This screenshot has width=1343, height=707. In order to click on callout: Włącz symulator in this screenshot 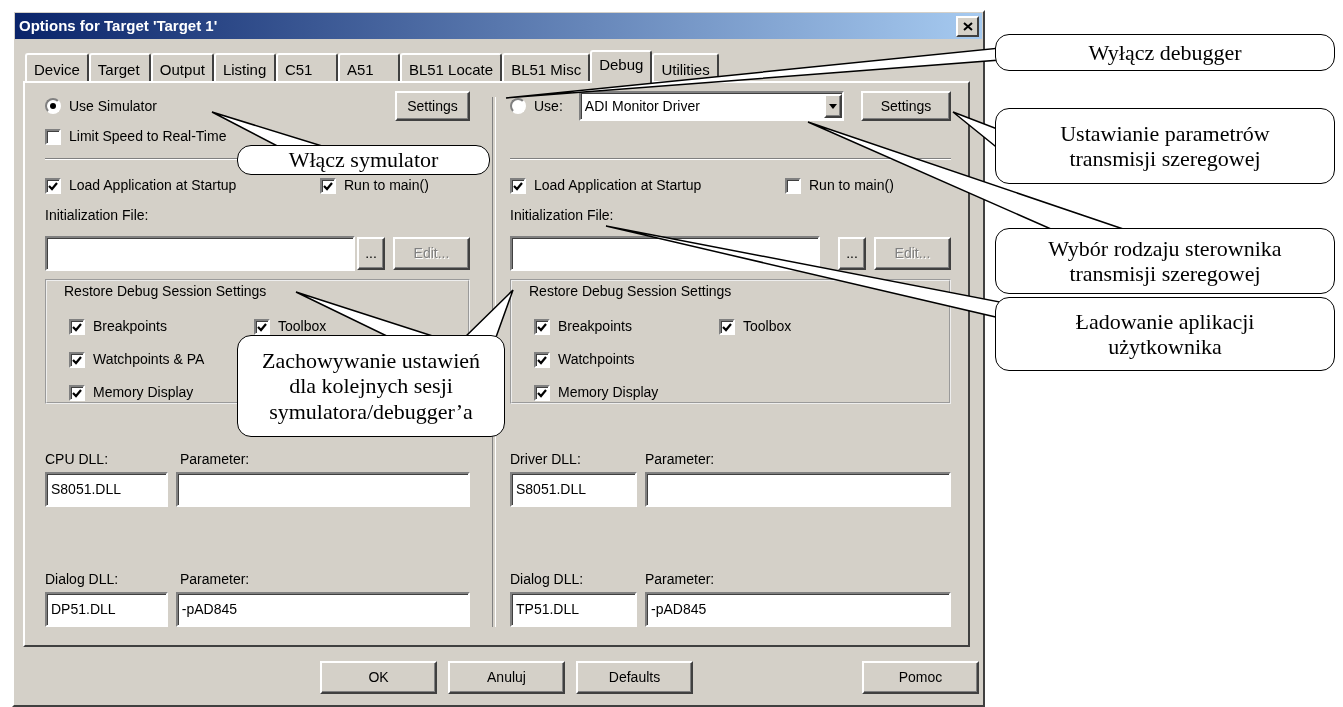, I will do `click(363, 160)`.